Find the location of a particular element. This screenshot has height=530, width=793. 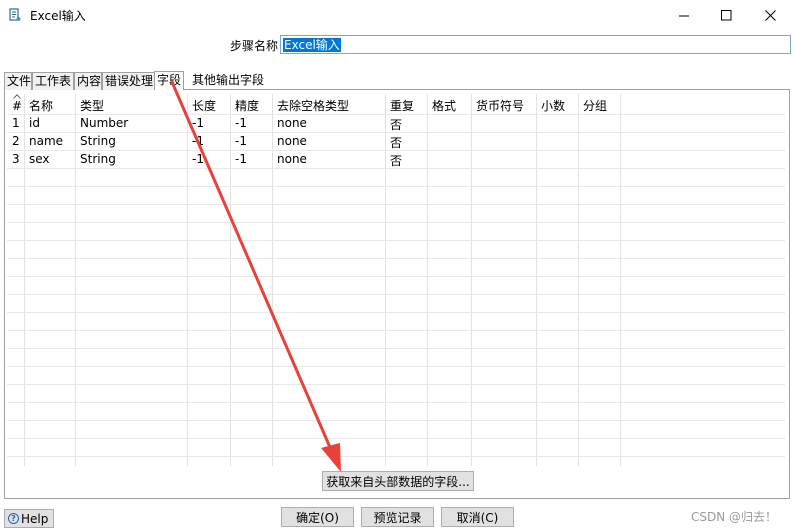

title-bar: Excel输入 is located at coordinates (396, 15).